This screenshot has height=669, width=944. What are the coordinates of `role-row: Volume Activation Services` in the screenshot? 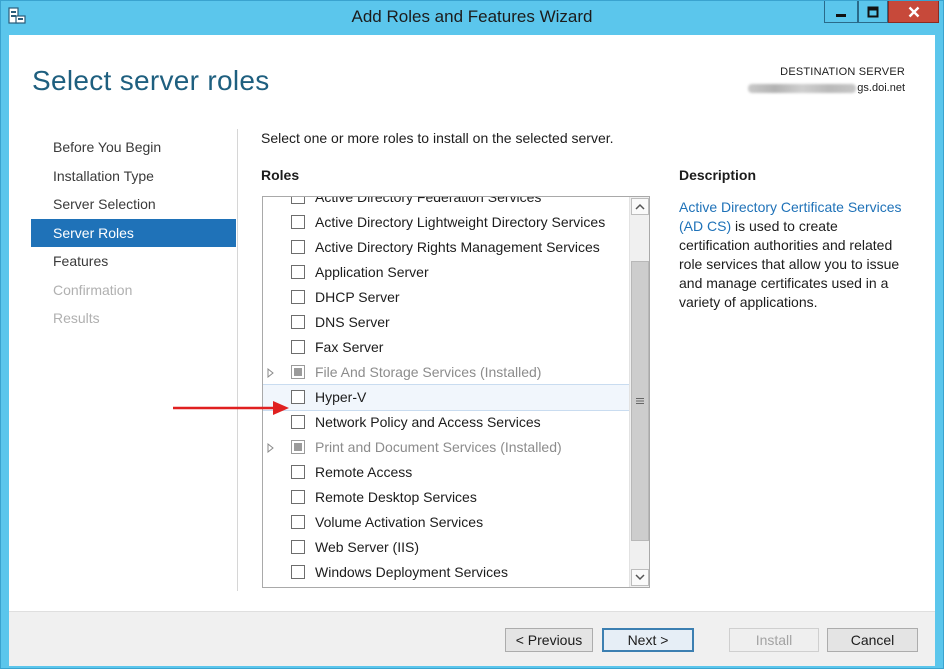 It's located at (446, 522).